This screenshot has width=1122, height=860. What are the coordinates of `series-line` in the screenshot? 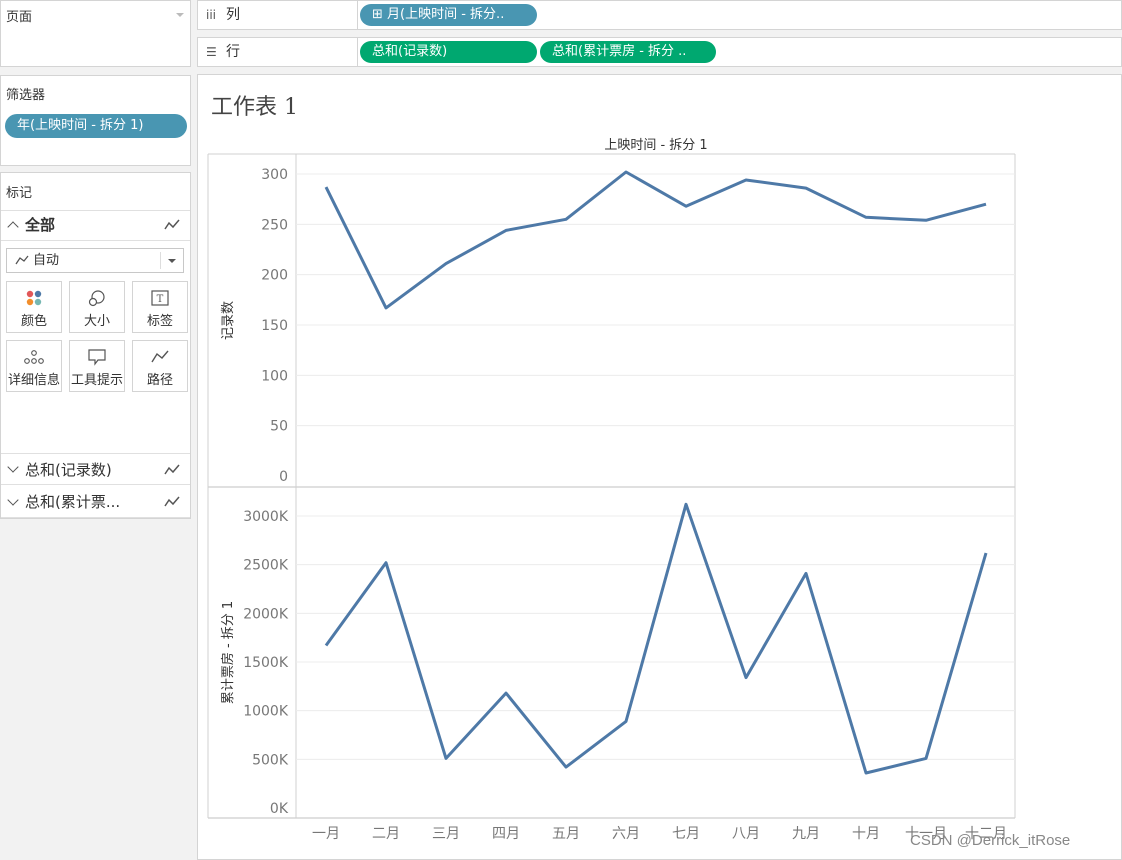 It's located at (655, 240).